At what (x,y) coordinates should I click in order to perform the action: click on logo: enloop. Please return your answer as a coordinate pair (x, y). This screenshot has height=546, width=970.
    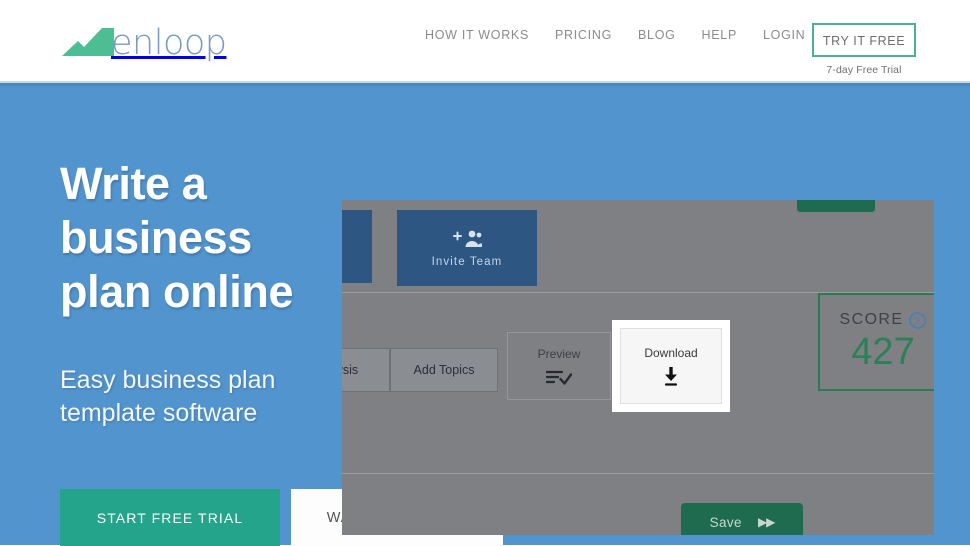
    Looking at the image, I should click on (144, 39).